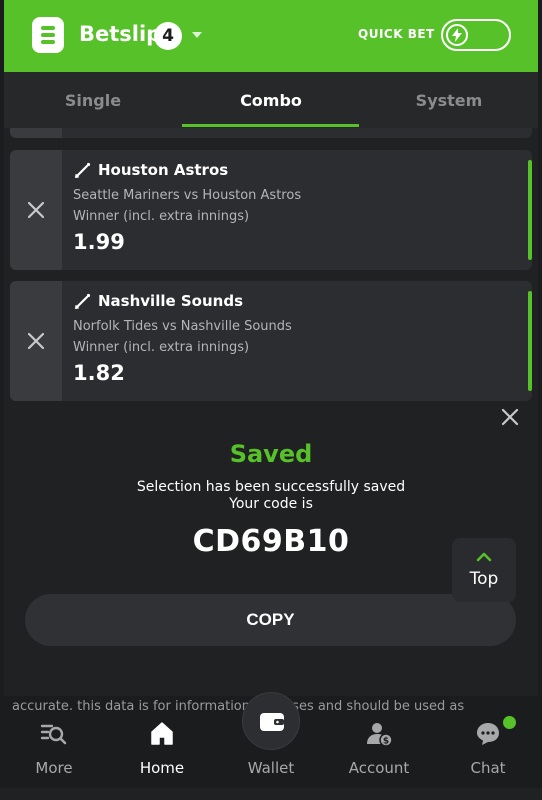  What do you see at coordinates (270, 620) in the screenshot?
I see `copy-code-button: COPY` at bounding box center [270, 620].